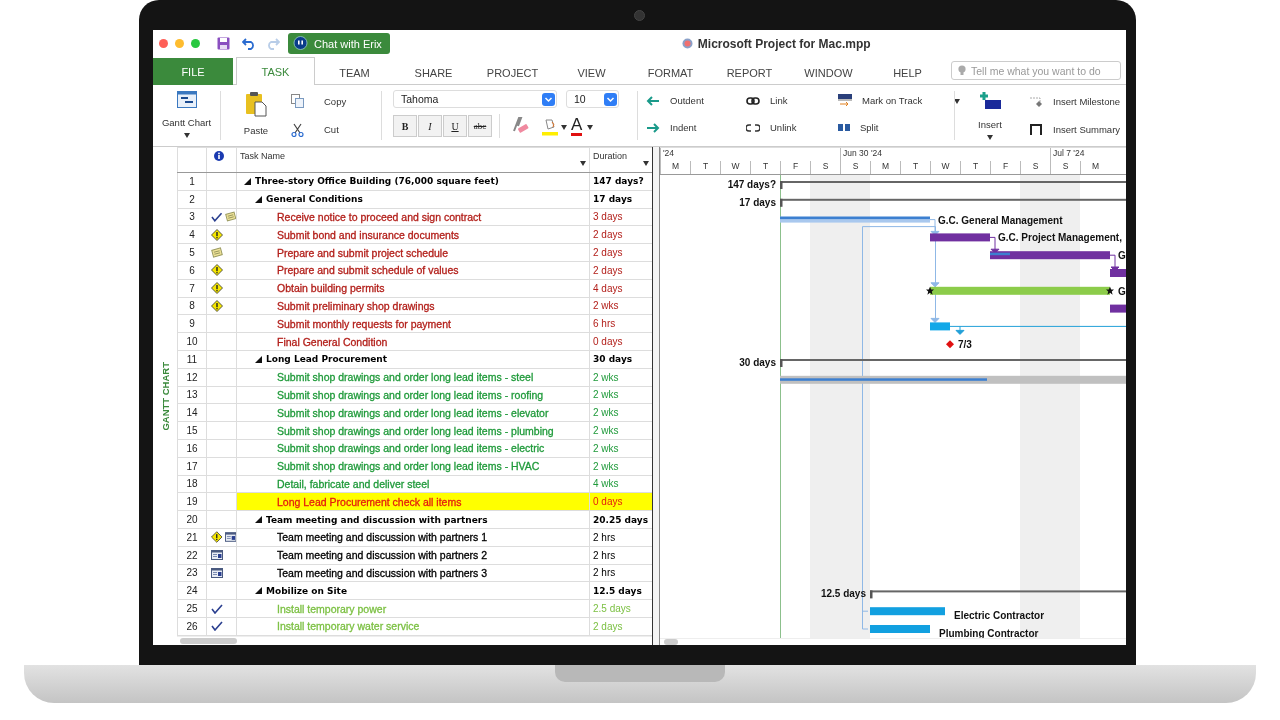 This screenshot has width=1280, height=720. What do you see at coordinates (550, 126) in the screenshot?
I see `fill-color-icon` at bounding box center [550, 126].